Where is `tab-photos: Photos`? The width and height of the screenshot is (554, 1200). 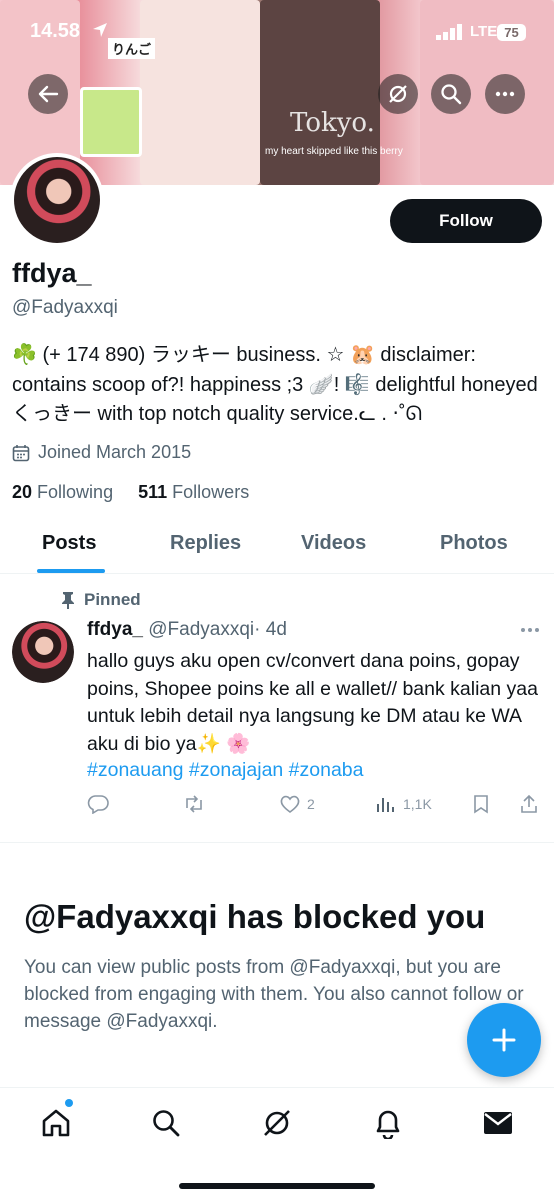 tab-photos: Photos is located at coordinates (474, 543).